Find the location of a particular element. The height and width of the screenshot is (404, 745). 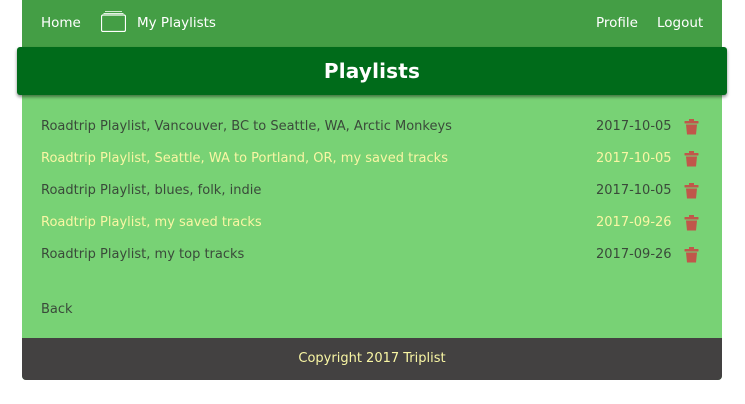

footer-copyright: Copyright 2017 Triplist is located at coordinates (372, 358).